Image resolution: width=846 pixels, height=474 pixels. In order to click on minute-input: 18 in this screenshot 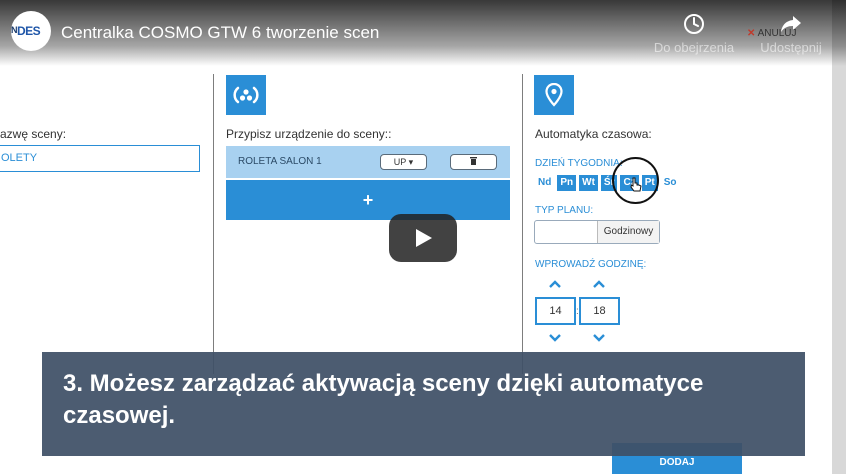, I will do `click(599, 311)`.